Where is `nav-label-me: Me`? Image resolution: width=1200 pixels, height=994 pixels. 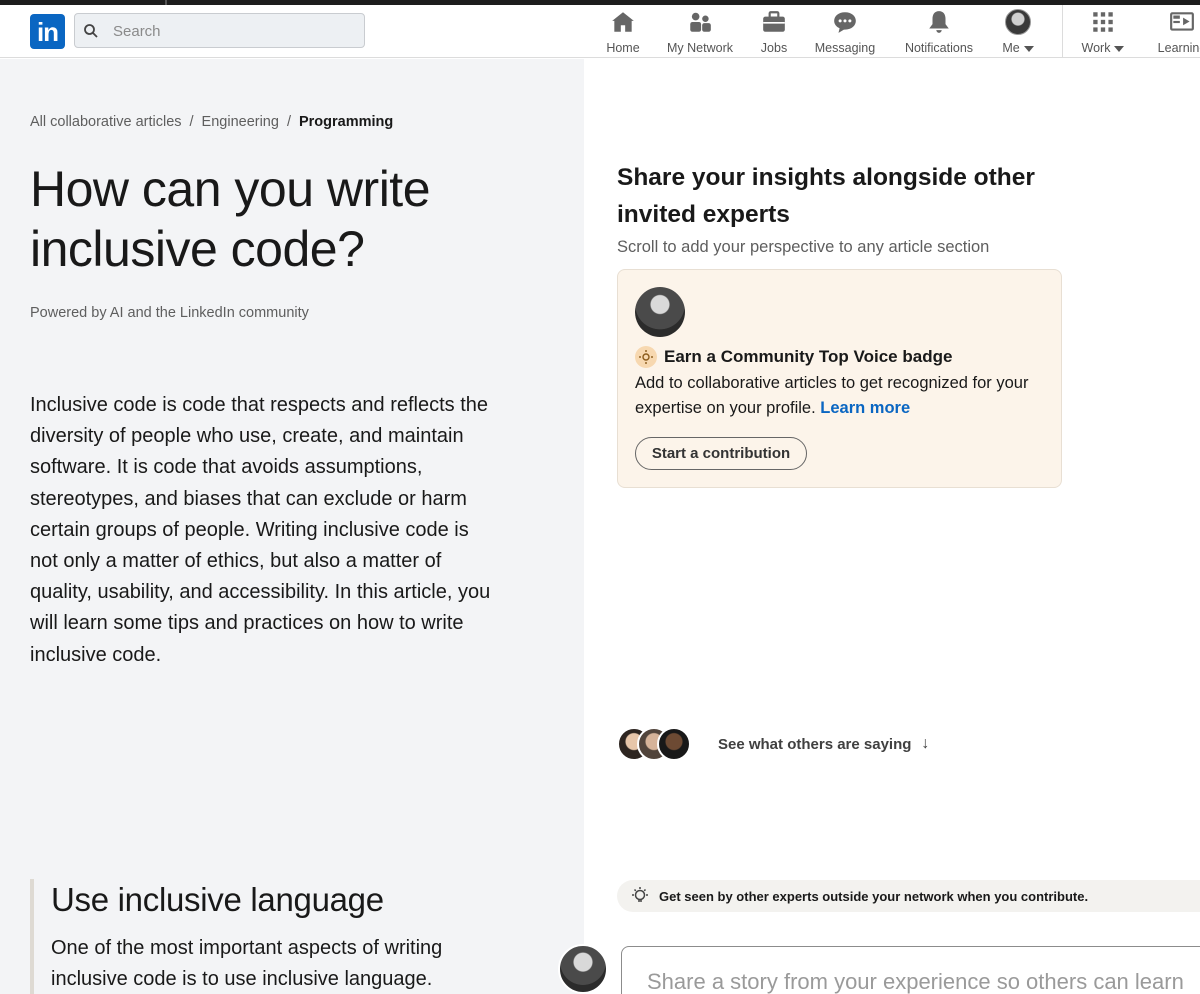
nav-label-me: Me is located at coordinates (1011, 48).